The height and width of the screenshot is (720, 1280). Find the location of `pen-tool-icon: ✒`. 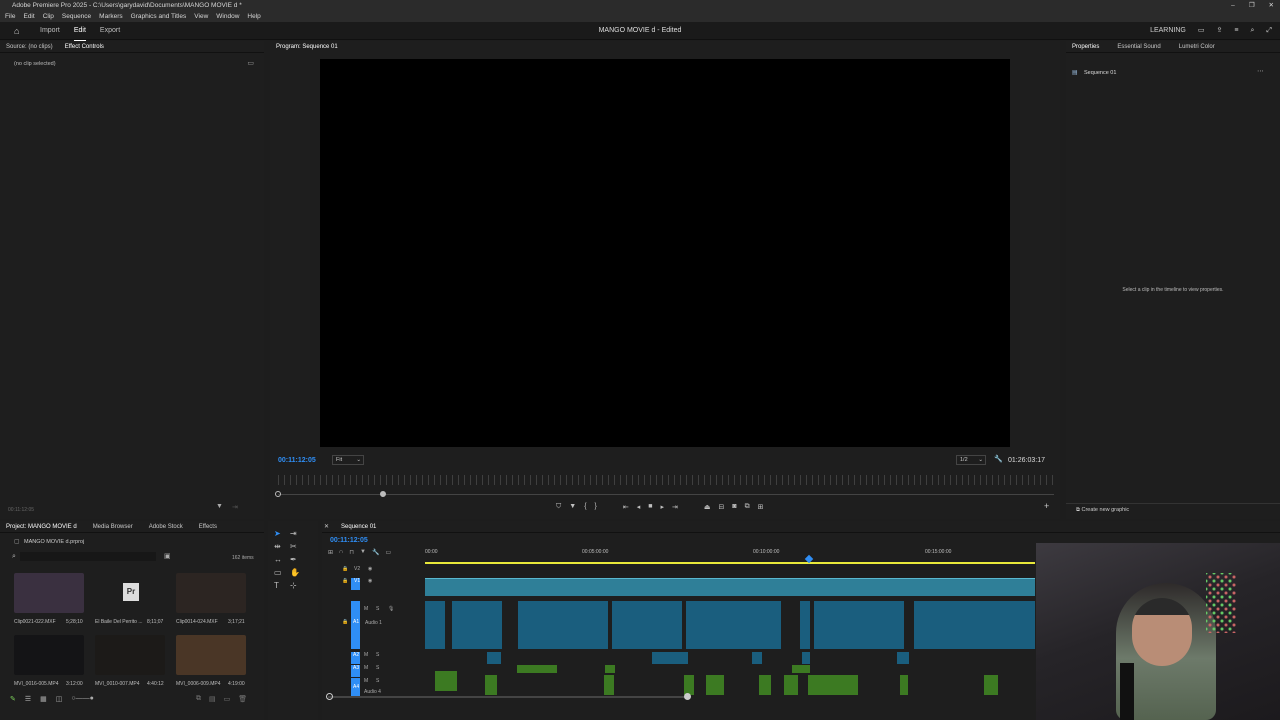

pen-tool-icon: ✒ is located at coordinates (298, 559).